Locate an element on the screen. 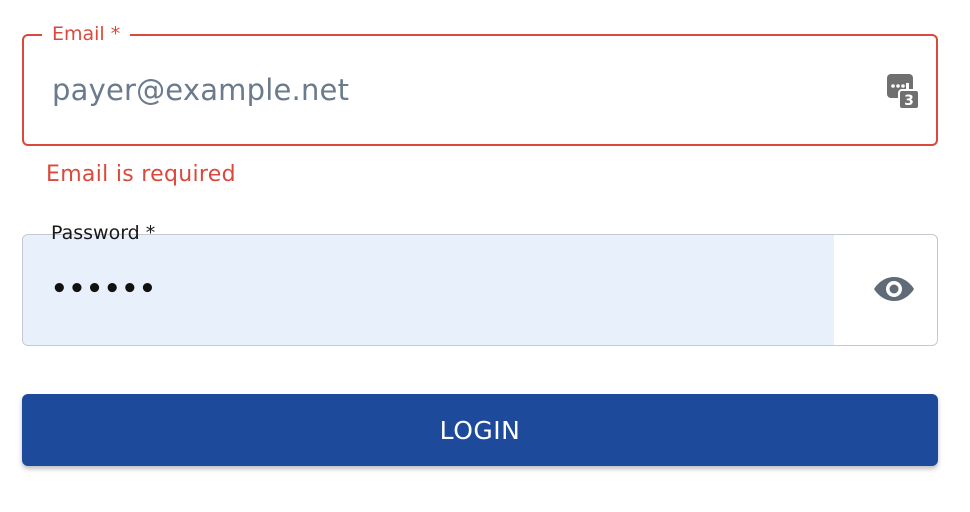  password-input: •••••• is located at coordinates (104, 289).